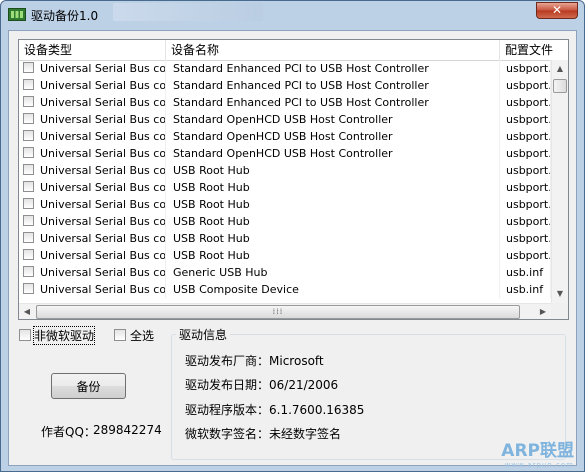 The image size is (585, 472). I want to click on version-label: 驱动程序版本：, so click(227, 410).